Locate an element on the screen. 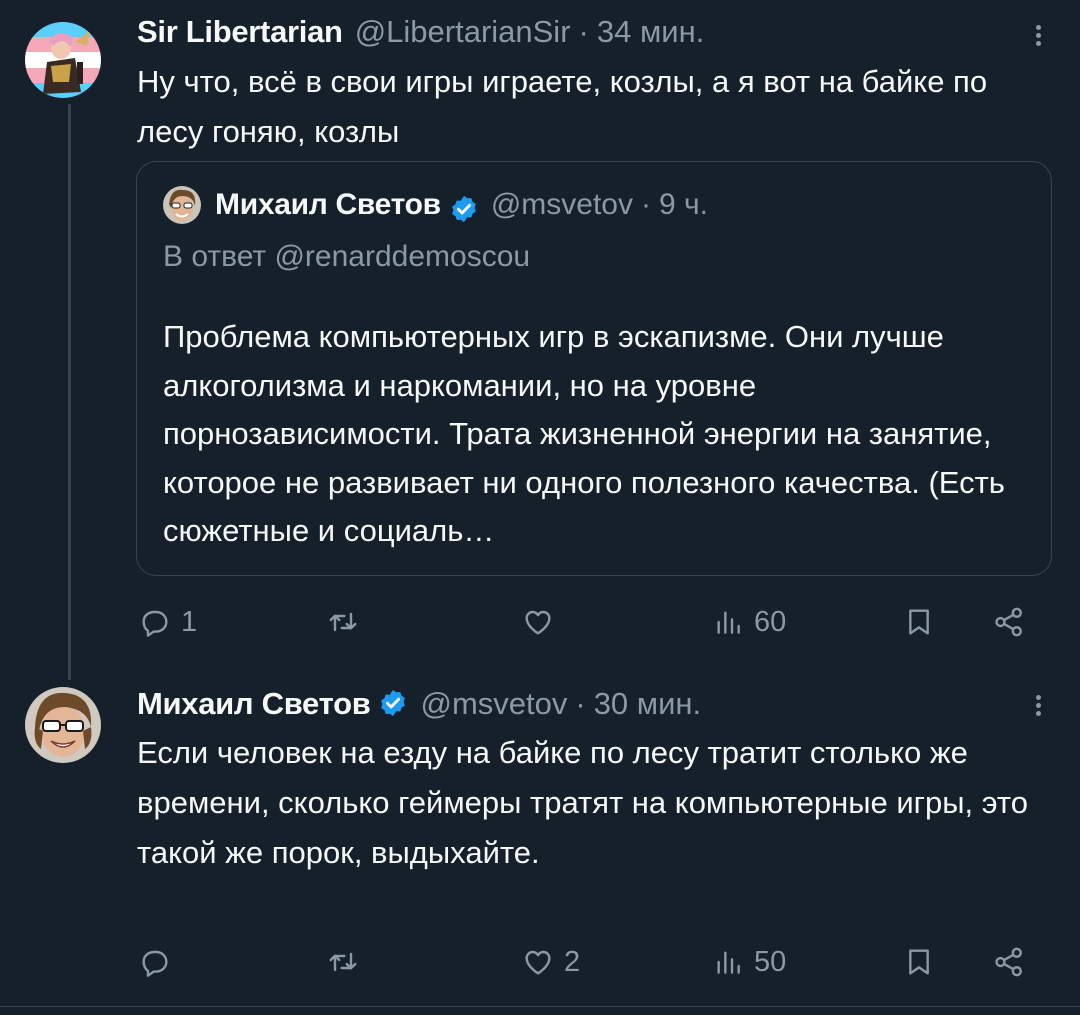  tweet-divider is located at coordinates (540, 1006).